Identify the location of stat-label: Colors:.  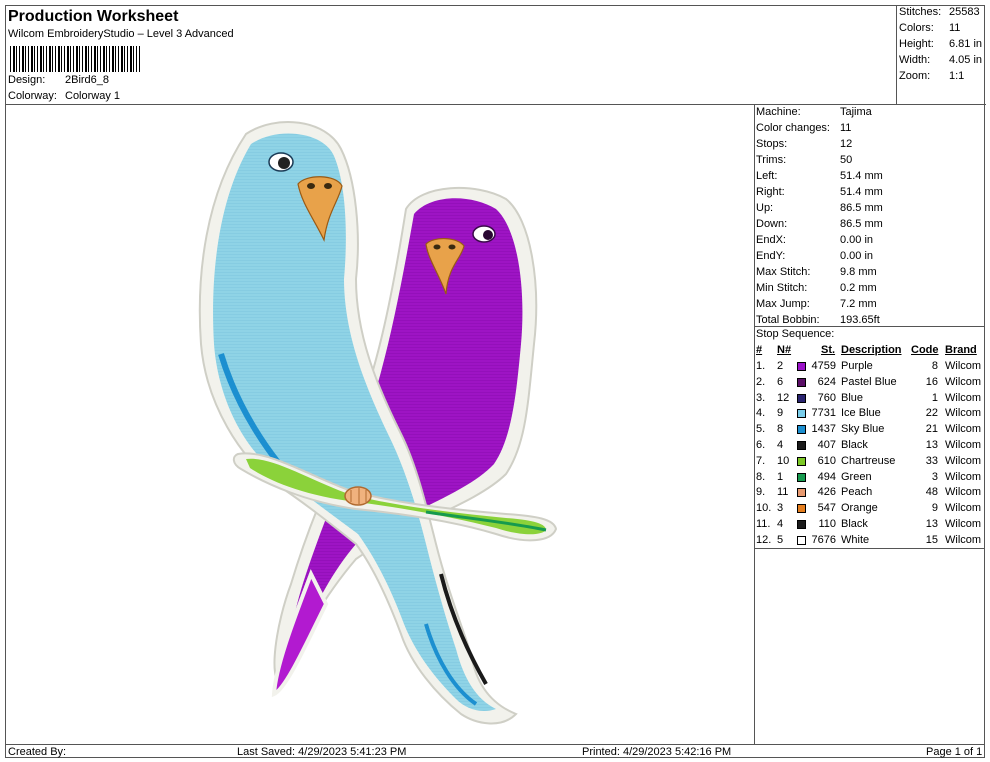
(916, 28).